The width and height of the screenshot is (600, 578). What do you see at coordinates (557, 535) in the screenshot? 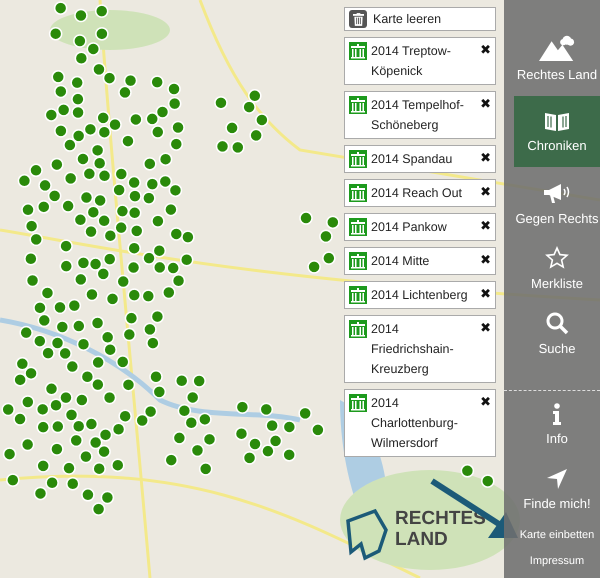
I see `sidebar-item: Karte einbetten` at bounding box center [557, 535].